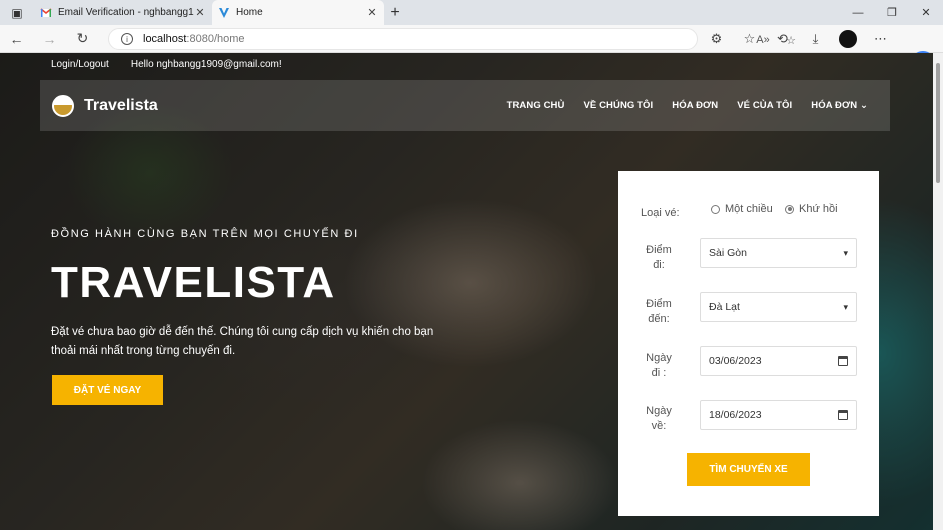 The width and height of the screenshot is (943, 530). Describe the element at coordinates (863, 105) in the screenshot. I see `chevron-down-icon: ⌄` at that location.